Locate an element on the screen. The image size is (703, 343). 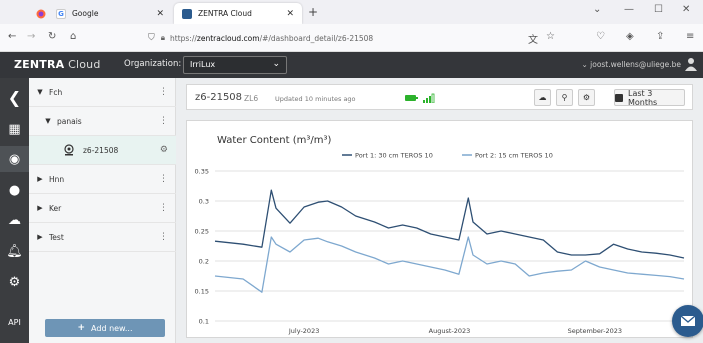
translate-icon: 文 is located at coordinates (533, 38).